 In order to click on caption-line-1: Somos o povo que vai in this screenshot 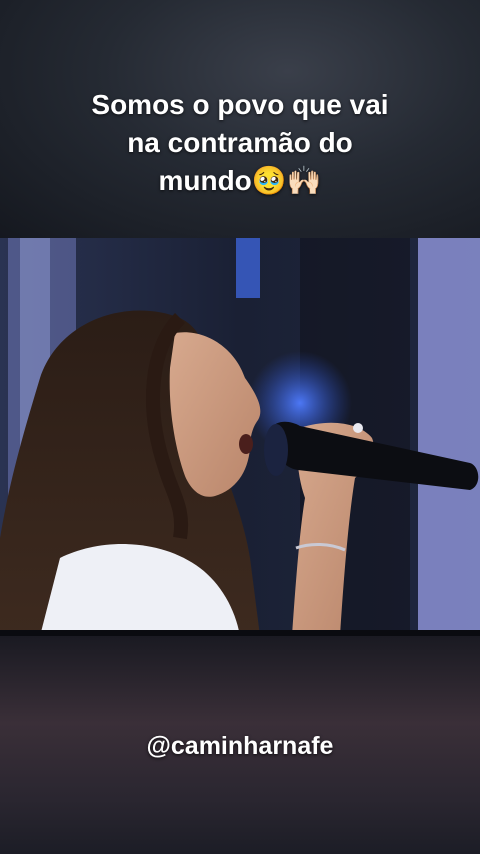, I will do `click(240, 104)`.